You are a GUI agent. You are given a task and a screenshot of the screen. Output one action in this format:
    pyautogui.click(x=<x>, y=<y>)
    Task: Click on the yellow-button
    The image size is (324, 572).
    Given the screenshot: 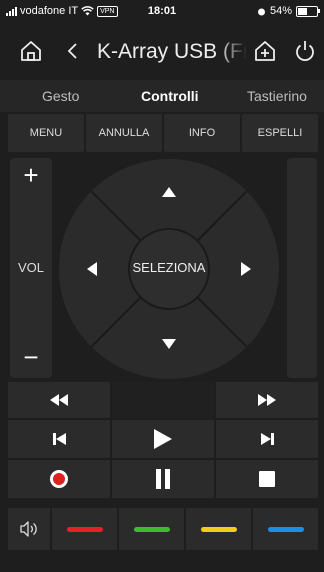 What is the action you would take?
    pyautogui.click(x=218, y=529)
    